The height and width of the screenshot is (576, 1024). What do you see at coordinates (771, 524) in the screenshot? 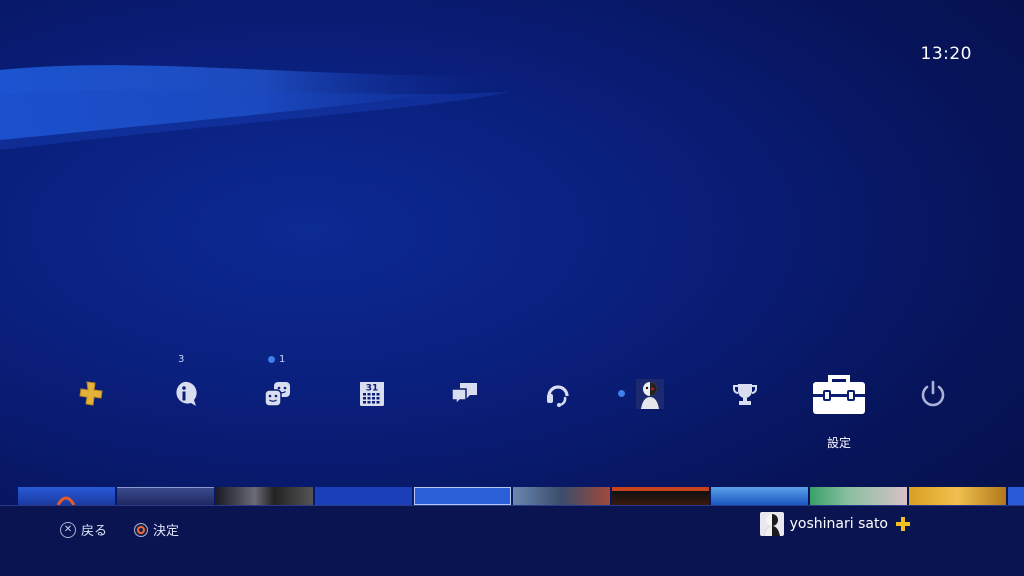
I see `user-avatar` at bounding box center [771, 524].